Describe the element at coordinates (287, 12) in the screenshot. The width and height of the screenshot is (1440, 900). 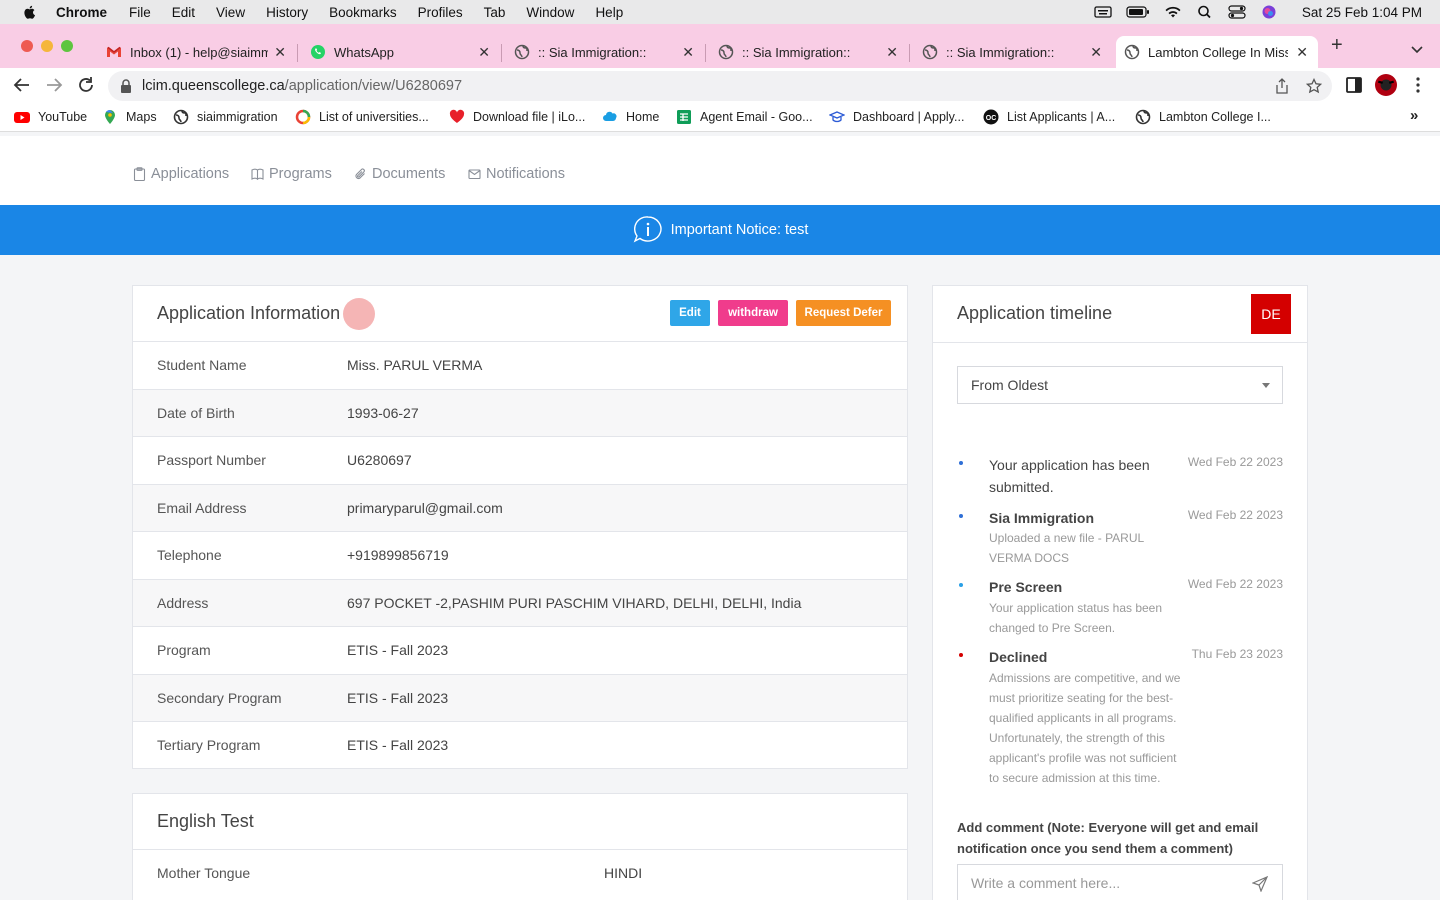
I see `menu-history: History` at that location.